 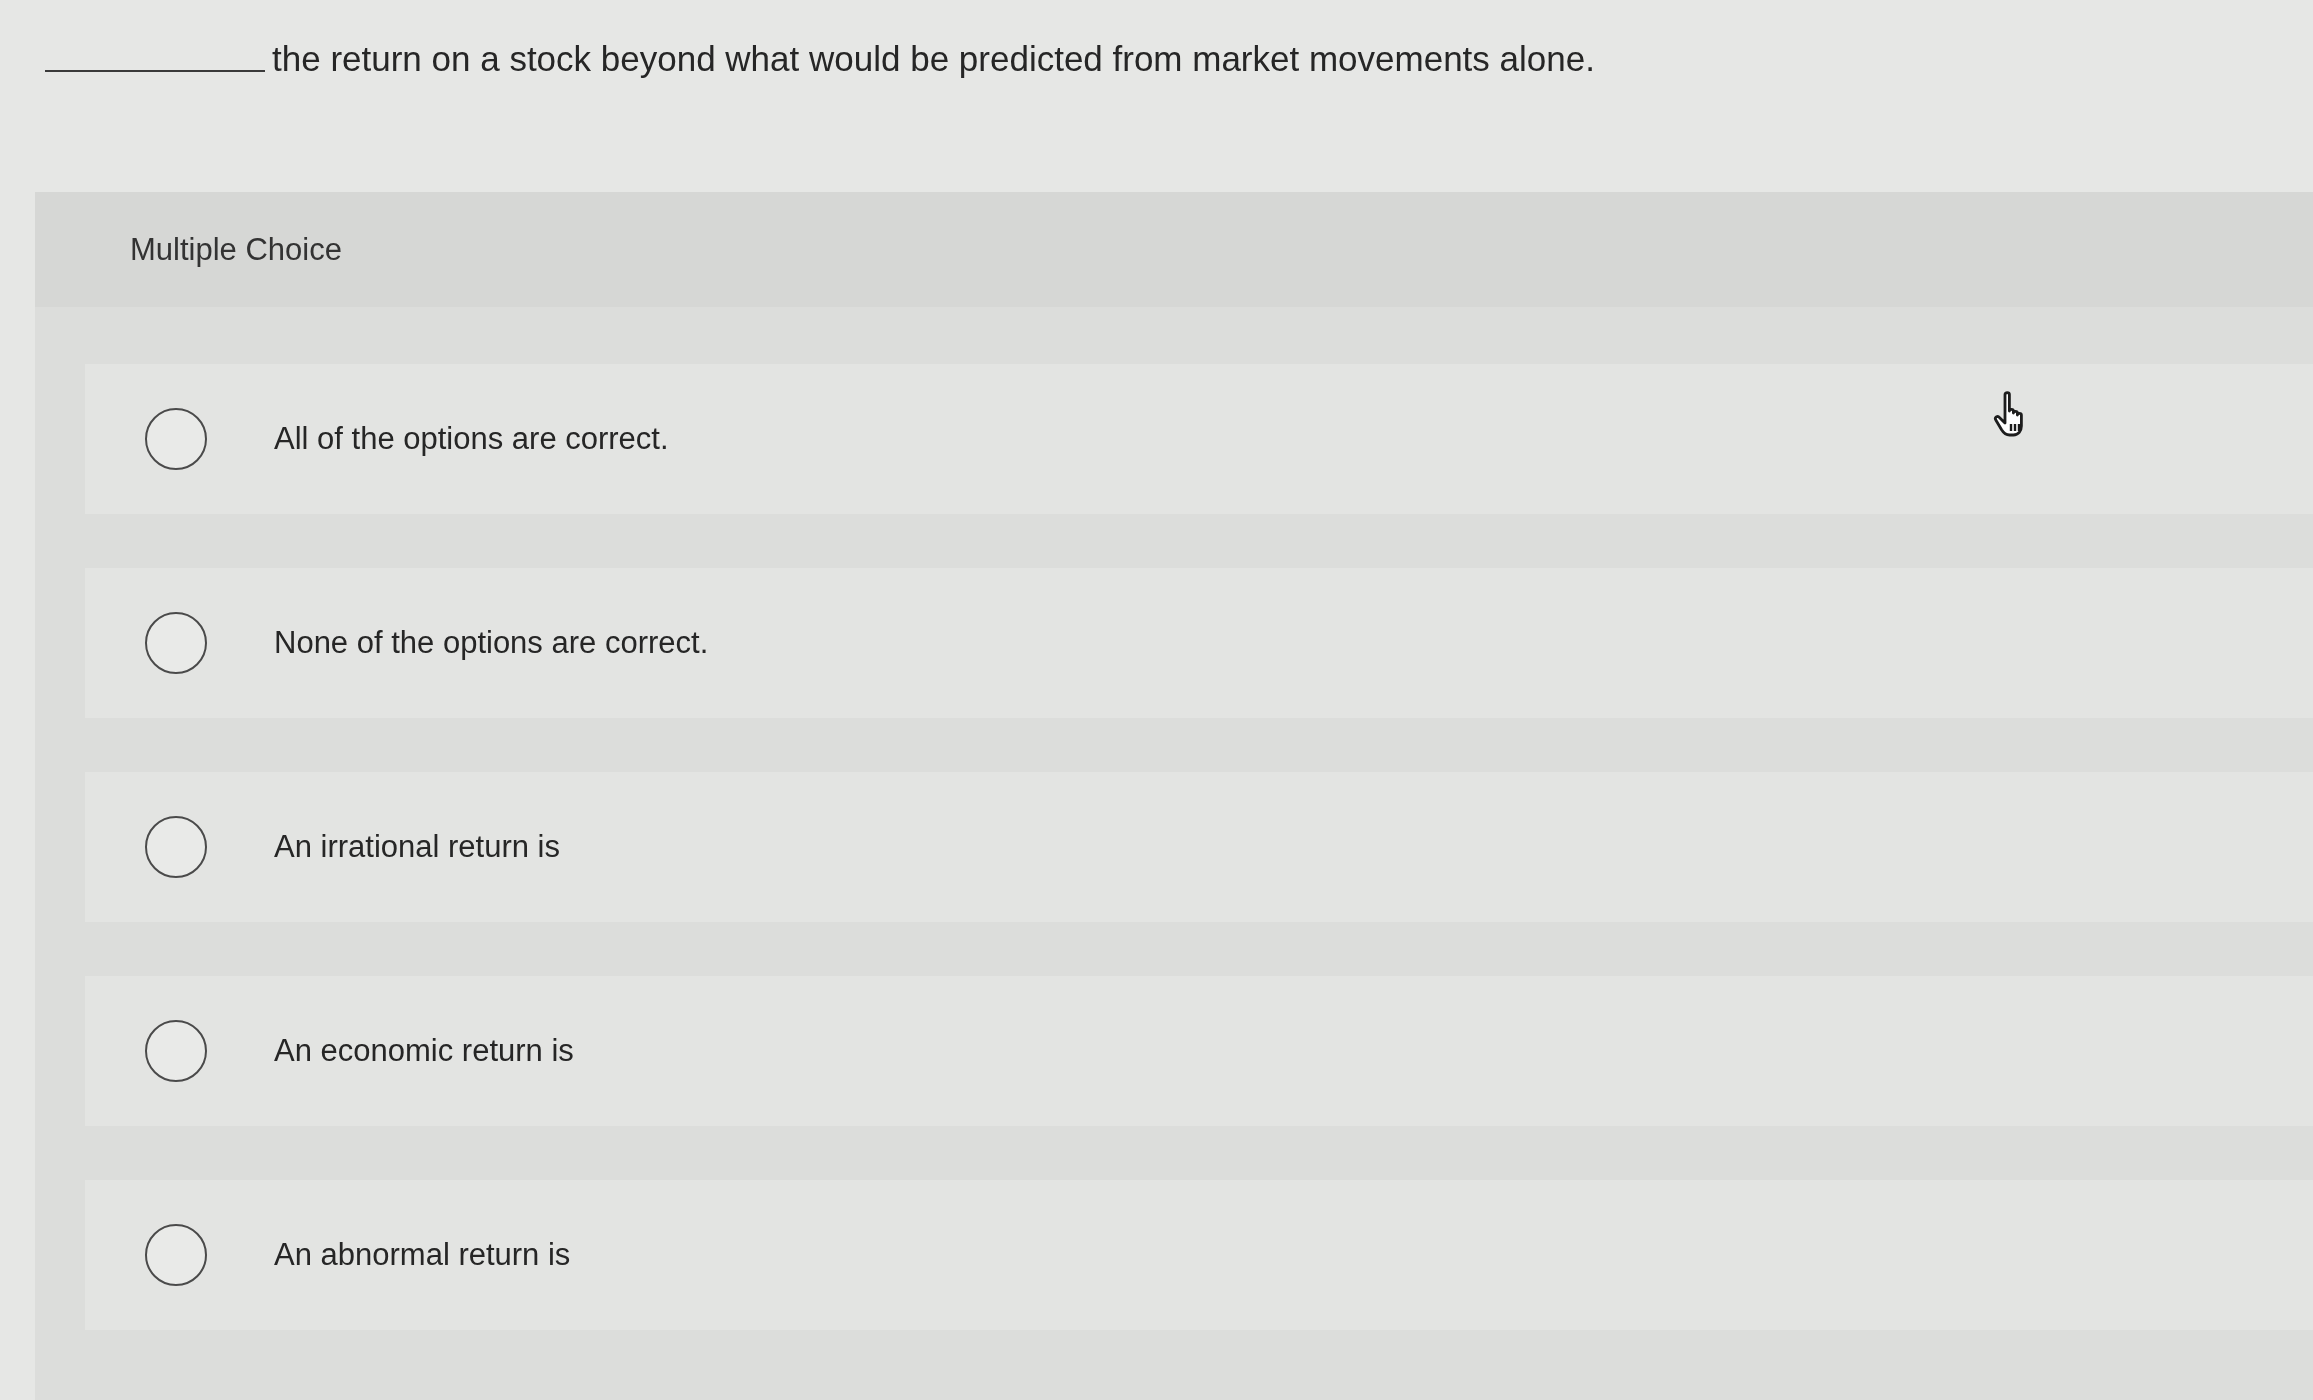 What do you see at coordinates (1199, 439) in the screenshot?
I see `option-row: All of the options are correct.` at bounding box center [1199, 439].